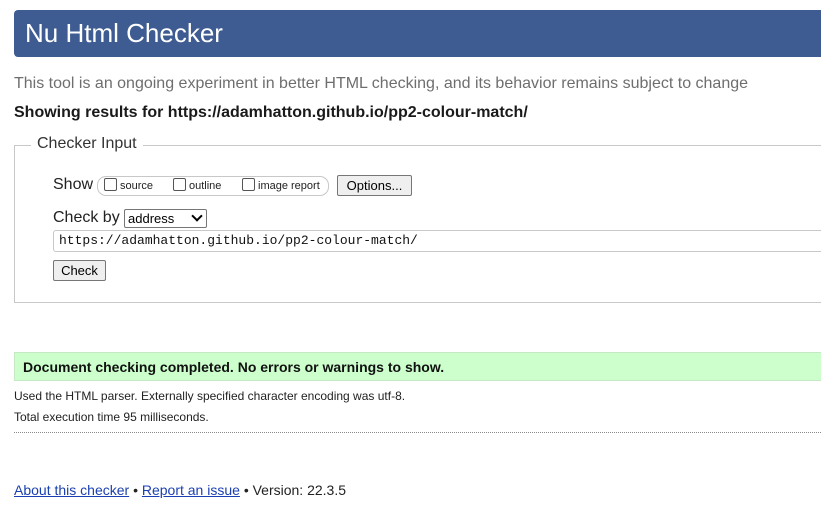  Describe the element at coordinates (289, 186) in the screenshot. I see `image-report-checkbox-label: image report` at that location.